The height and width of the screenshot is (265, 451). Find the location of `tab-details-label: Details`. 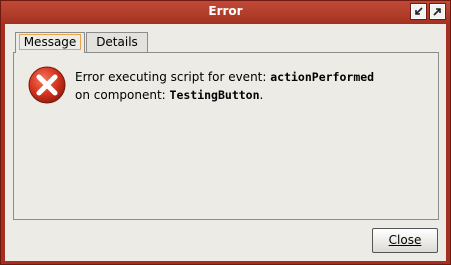

tab-details-label: Details is located at coordinates (117, 42).